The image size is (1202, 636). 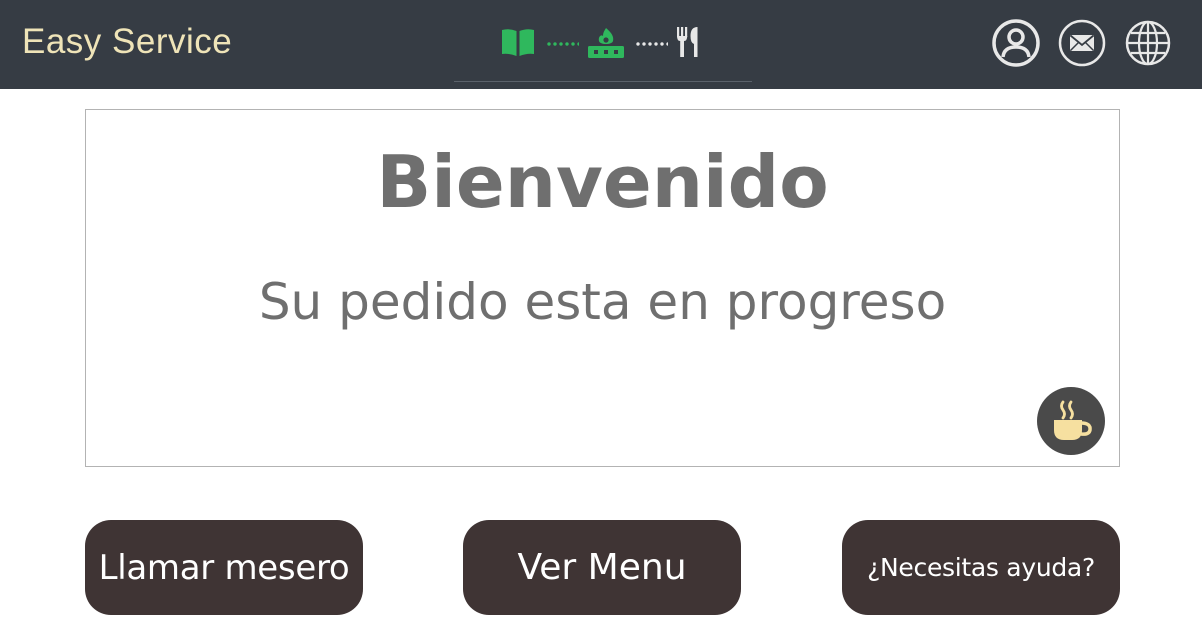 What do you see at coordinates (127, 42) in the screenshot?
I see `brand-logo-text: Easy Service` at bounding box center [127, 42].